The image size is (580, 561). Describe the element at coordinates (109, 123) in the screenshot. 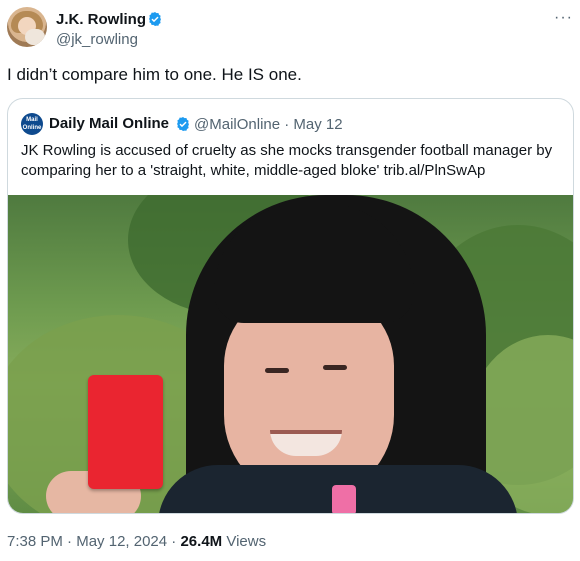

I see `quoted-name: Daily Mail Online` at that location.